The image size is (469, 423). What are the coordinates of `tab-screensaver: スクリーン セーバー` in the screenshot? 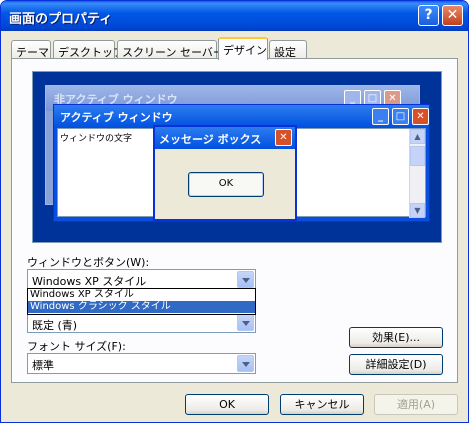 It's located at (170, 49).